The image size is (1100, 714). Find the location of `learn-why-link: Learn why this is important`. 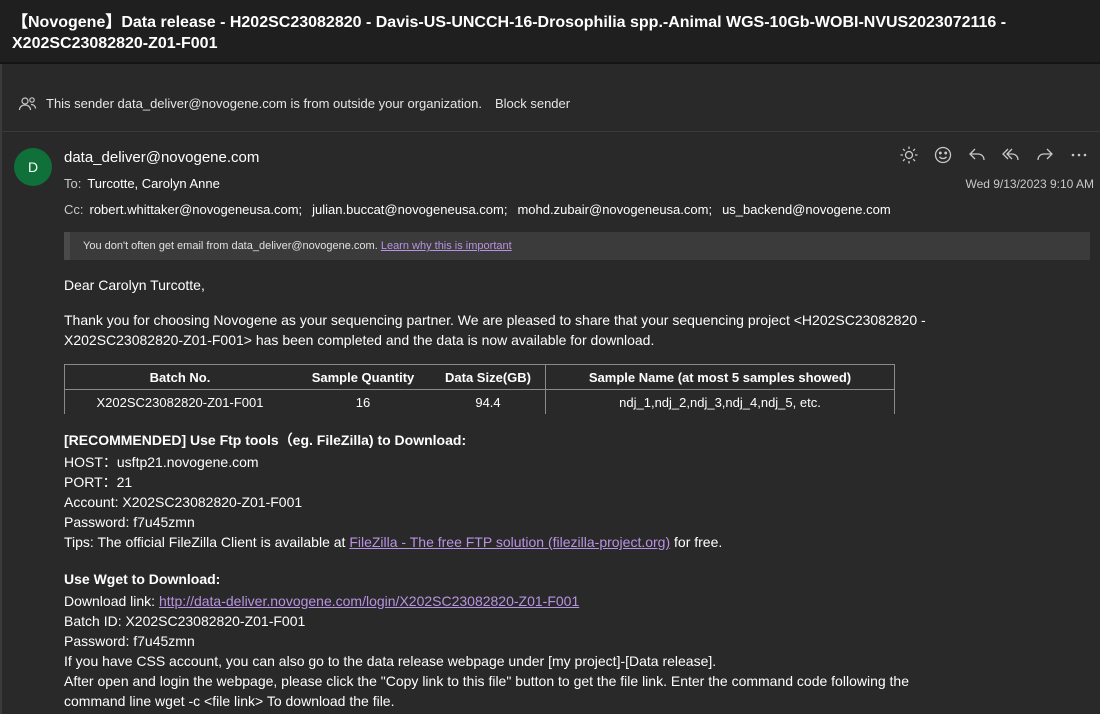

learn-why-link: Learn why this is important is located at coordinates (446, 246).